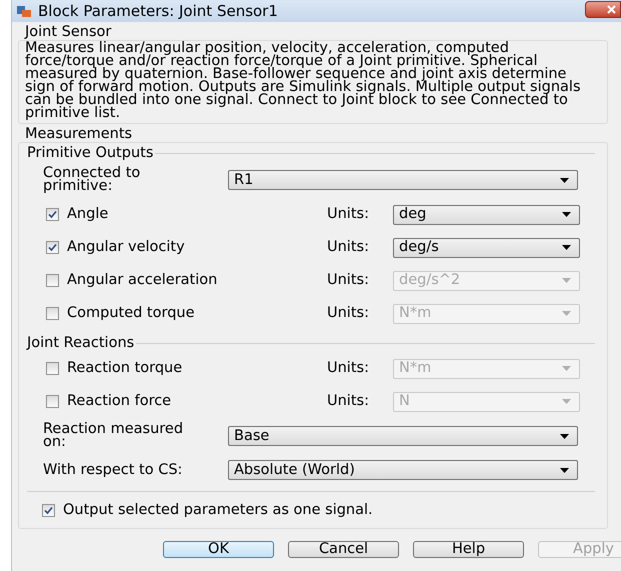 This screenshot has height=571, width=621. I want to click on dropdown: deg, so click(486, 214).